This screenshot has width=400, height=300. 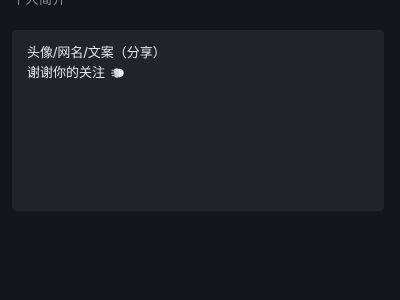 What do you see at coordinates (198, 75) in the screenshot?
I see `bio-line-2-container: 谢谢你的关注` at bounding box center [198, 75].